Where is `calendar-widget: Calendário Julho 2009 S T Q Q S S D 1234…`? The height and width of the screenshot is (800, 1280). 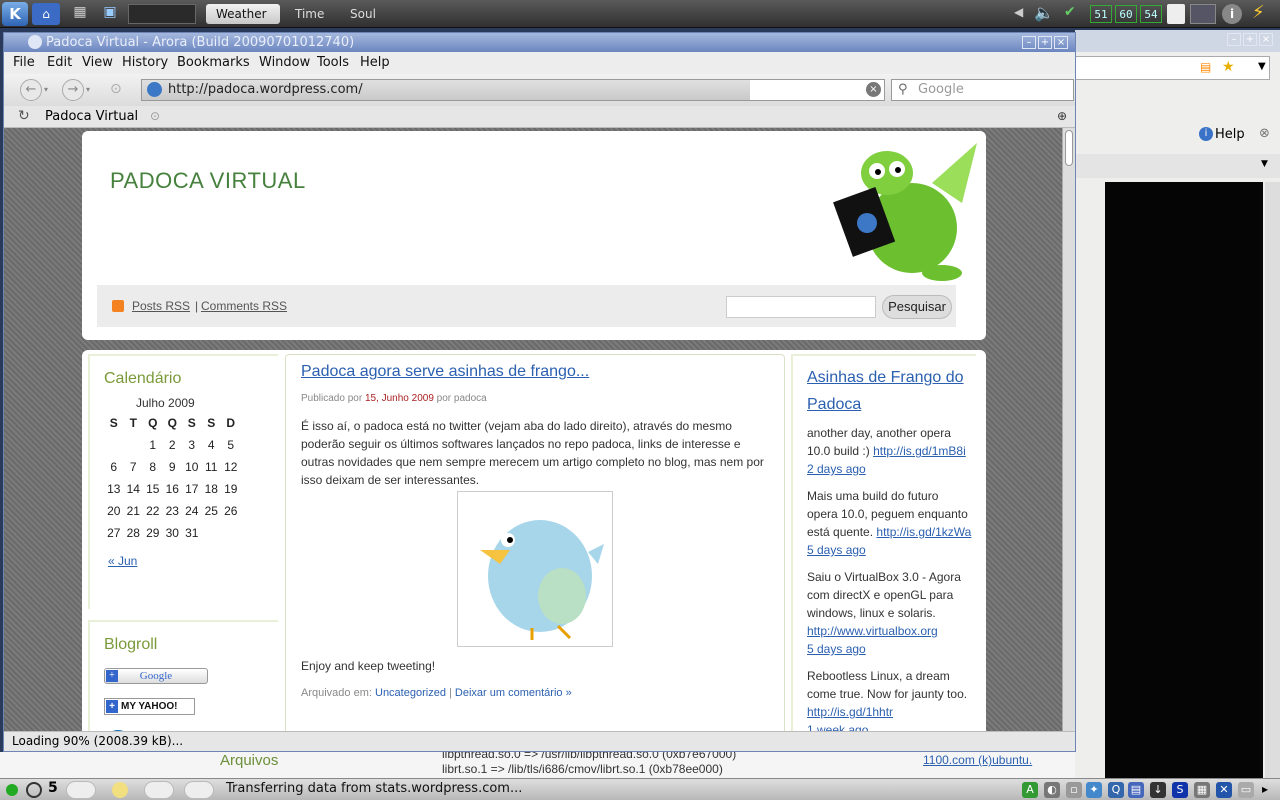 calendar-widget: Calendário Julho 2009 S T Q Q S S D 1234… is located at coordinates (183, 481).